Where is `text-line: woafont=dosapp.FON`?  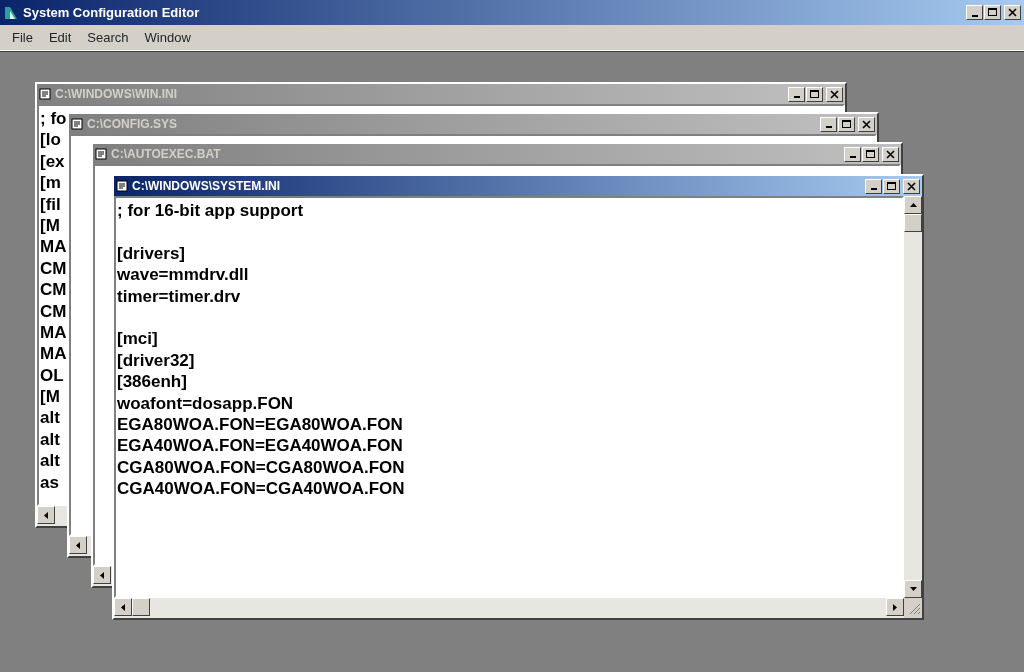 text-line: woafont=dosapp.FON is located at coordinates (205, 403).